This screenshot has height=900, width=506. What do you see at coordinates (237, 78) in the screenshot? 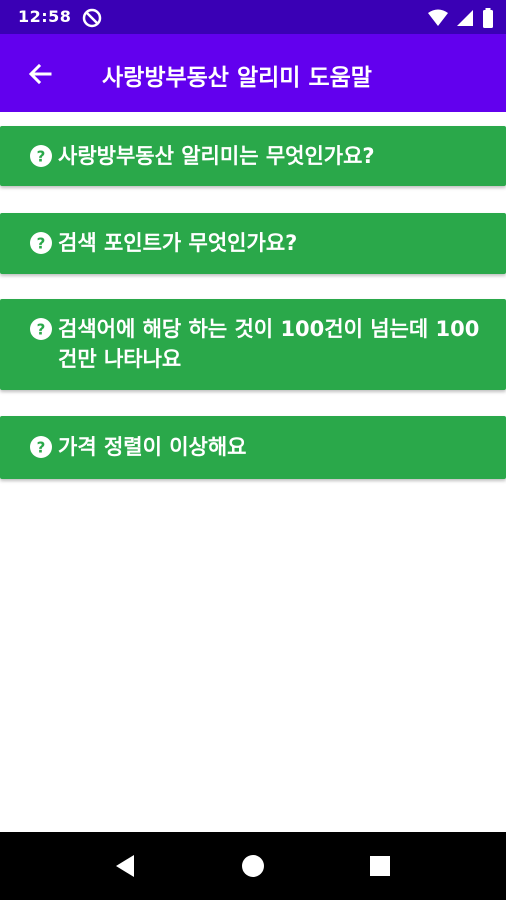
I see `page-title: 사랑방부동산 알리미 도움말` at bounding box center [237, 78].